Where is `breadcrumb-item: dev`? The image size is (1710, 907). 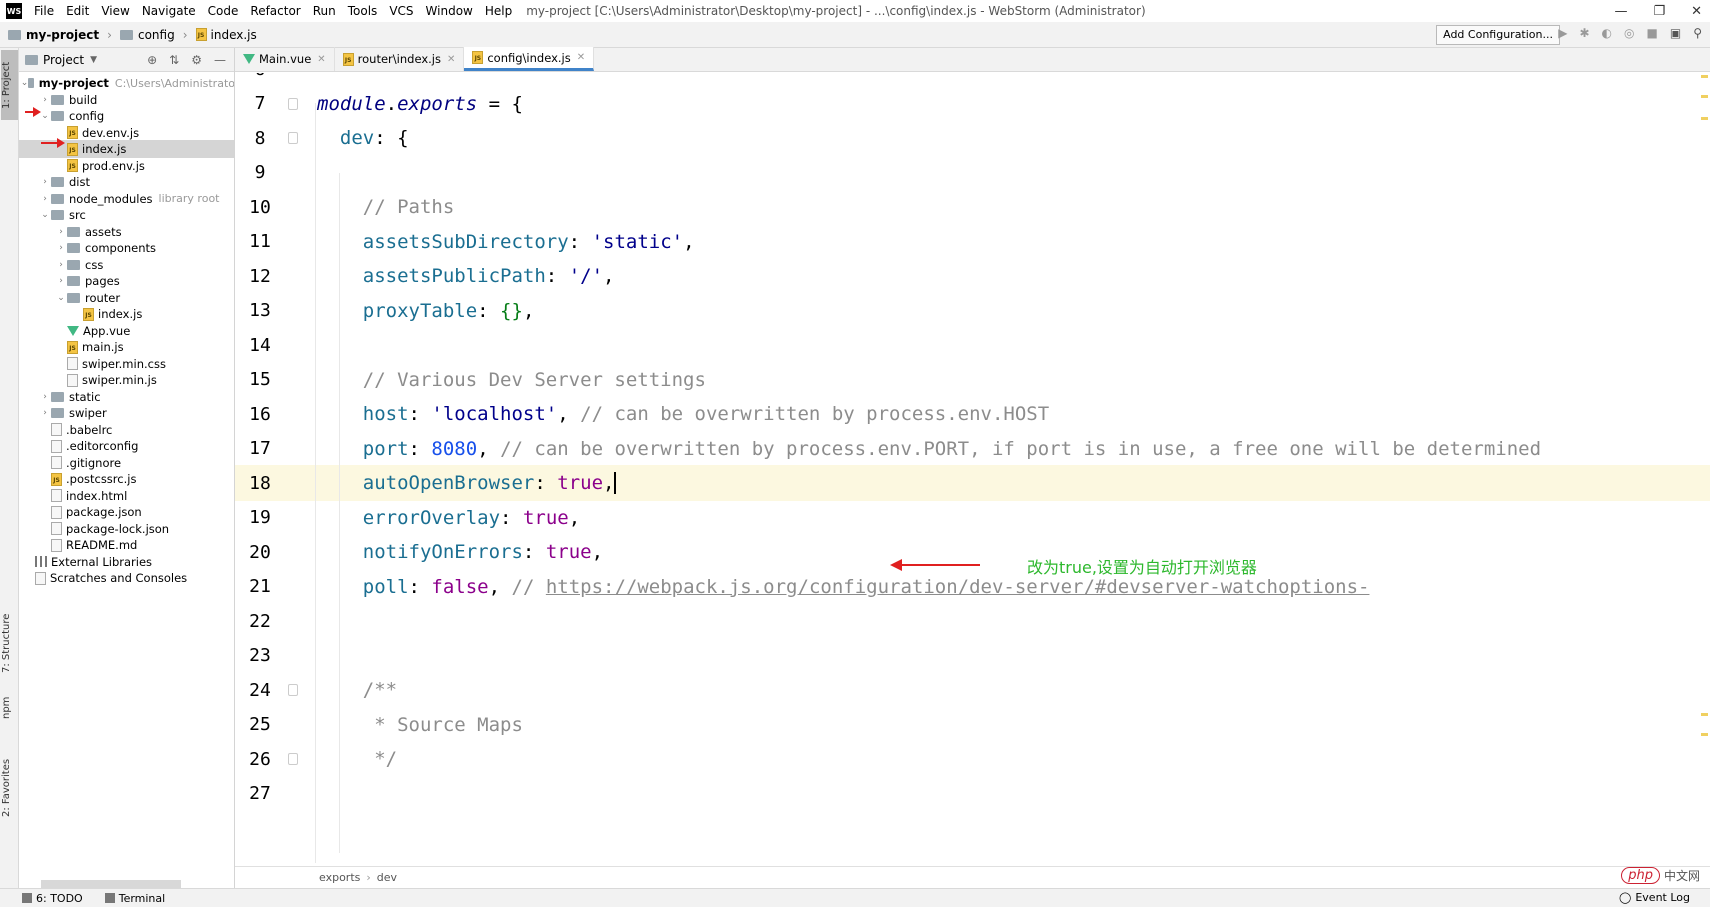 breadcrumb-item: dev is located at coordinates (387, 877).